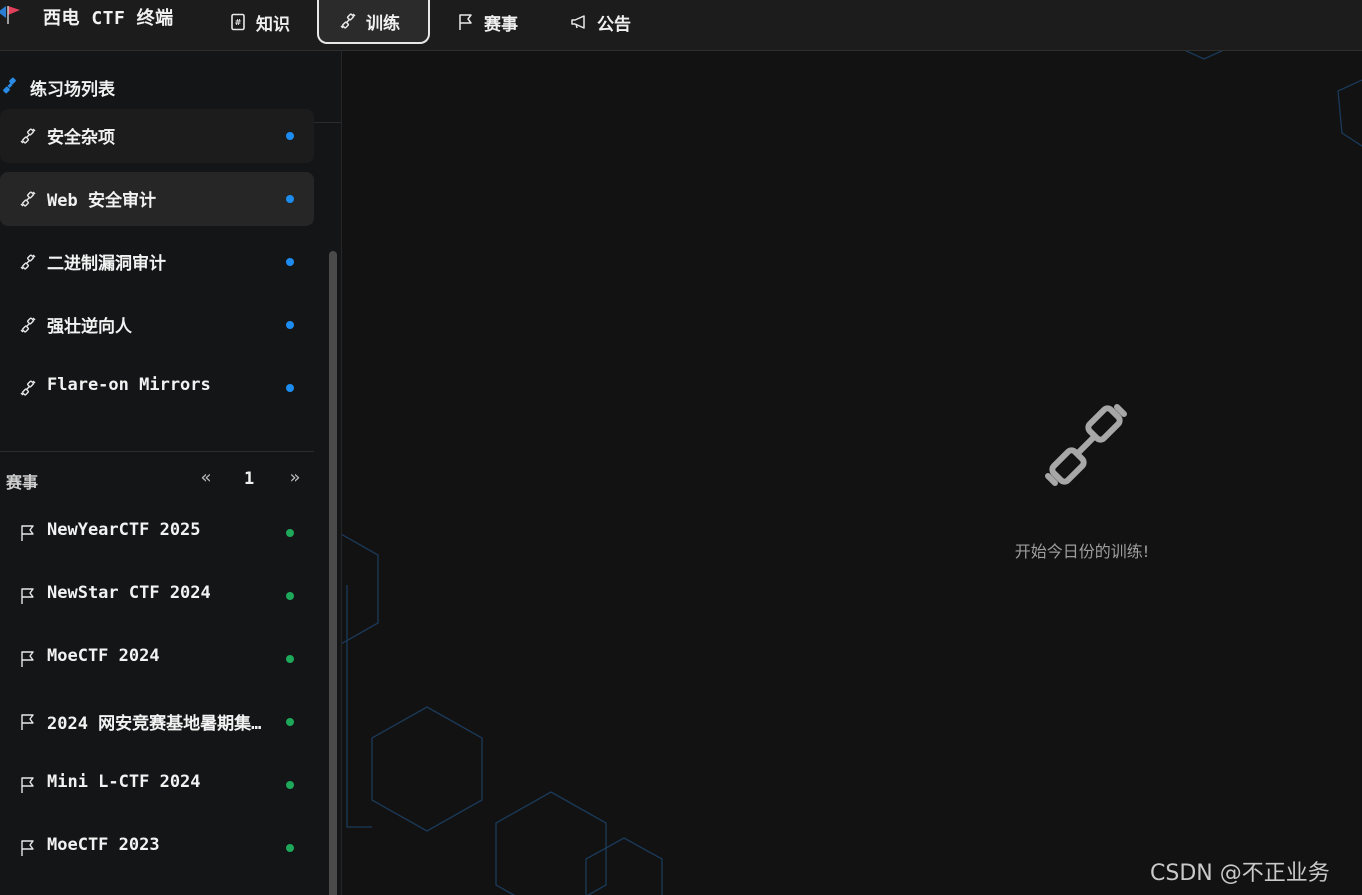 This screenshot has height=895, width=1362. Describe the element at coordinates (81, 138) in the screenshot. I see `practice-item-label: 安全杂项` at that location.